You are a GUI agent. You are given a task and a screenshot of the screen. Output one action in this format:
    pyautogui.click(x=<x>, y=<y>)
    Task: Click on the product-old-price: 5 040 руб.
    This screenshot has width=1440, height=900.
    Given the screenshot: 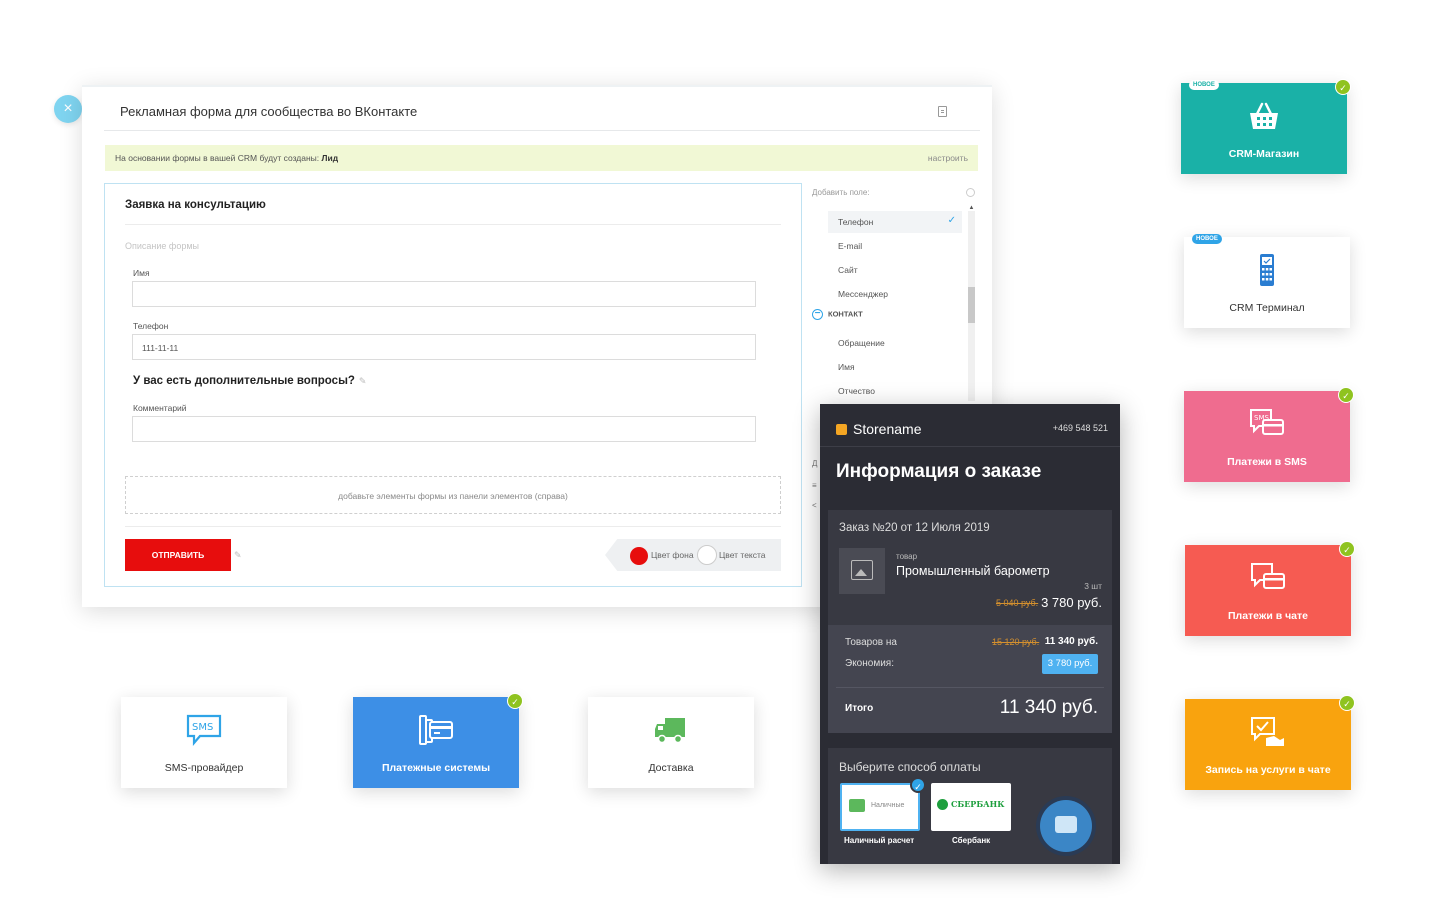 What is the action you would take?
    pyautogui.click(x=1017, y=603)
    